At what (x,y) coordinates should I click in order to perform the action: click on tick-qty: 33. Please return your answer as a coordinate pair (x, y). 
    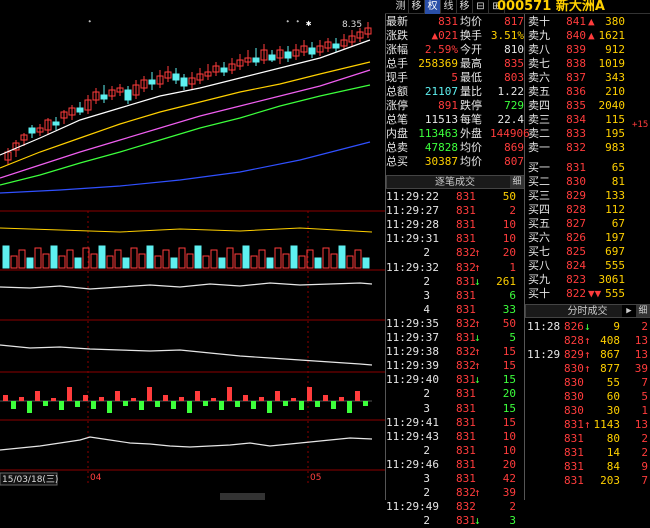
    Looking at the image, I should click on (509, 309).